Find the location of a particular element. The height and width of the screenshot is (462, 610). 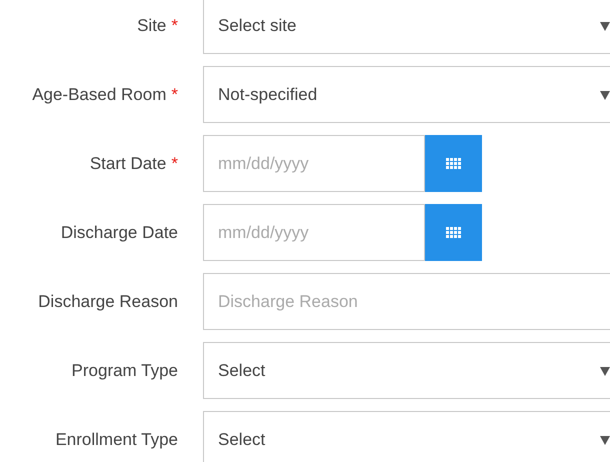

select-field: Select site is located at coordinates (406, 27).